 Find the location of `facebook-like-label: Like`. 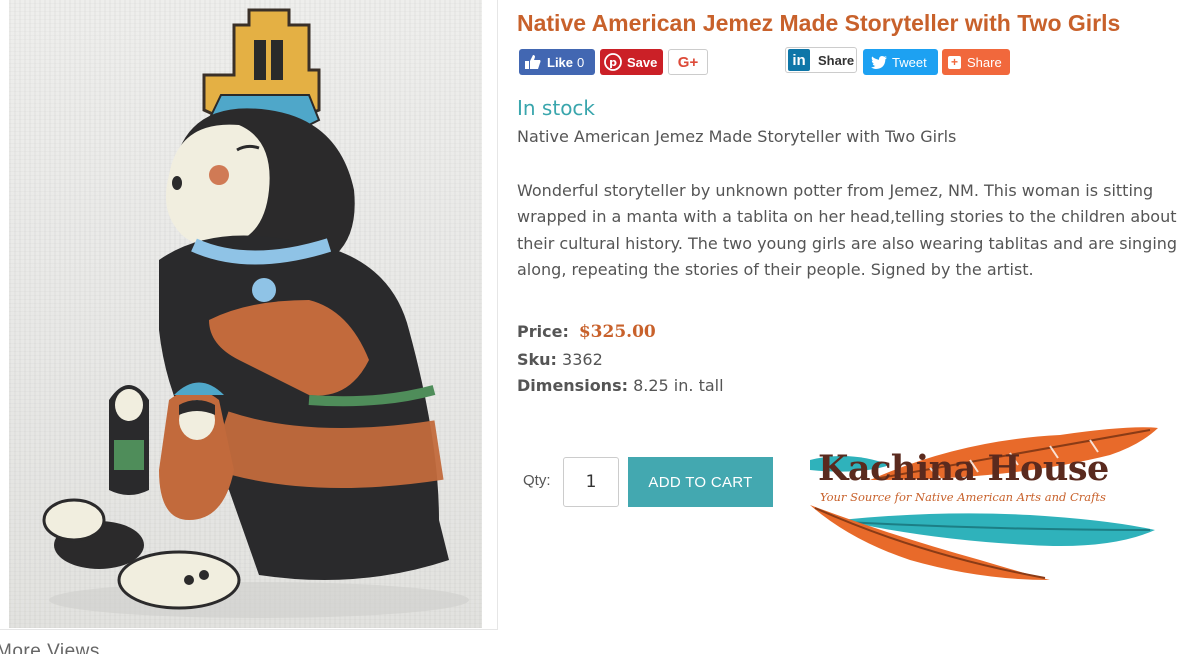

facebook-like-label: Like is located at coordinates (560, 62).